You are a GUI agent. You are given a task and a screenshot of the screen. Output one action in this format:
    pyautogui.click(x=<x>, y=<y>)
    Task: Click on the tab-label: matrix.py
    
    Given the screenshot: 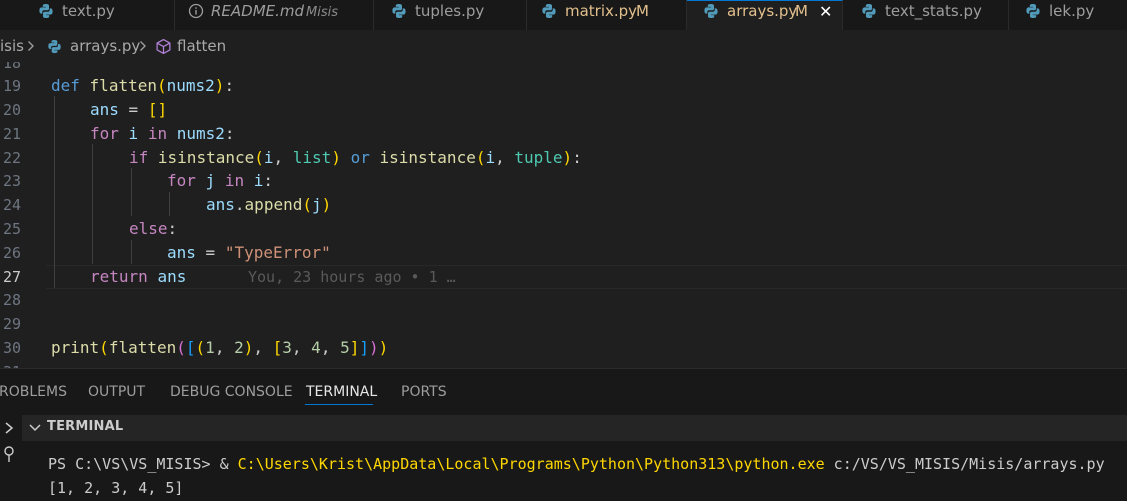 What is the action you would take?
    pyautogui.click(x=601, y=11)
    